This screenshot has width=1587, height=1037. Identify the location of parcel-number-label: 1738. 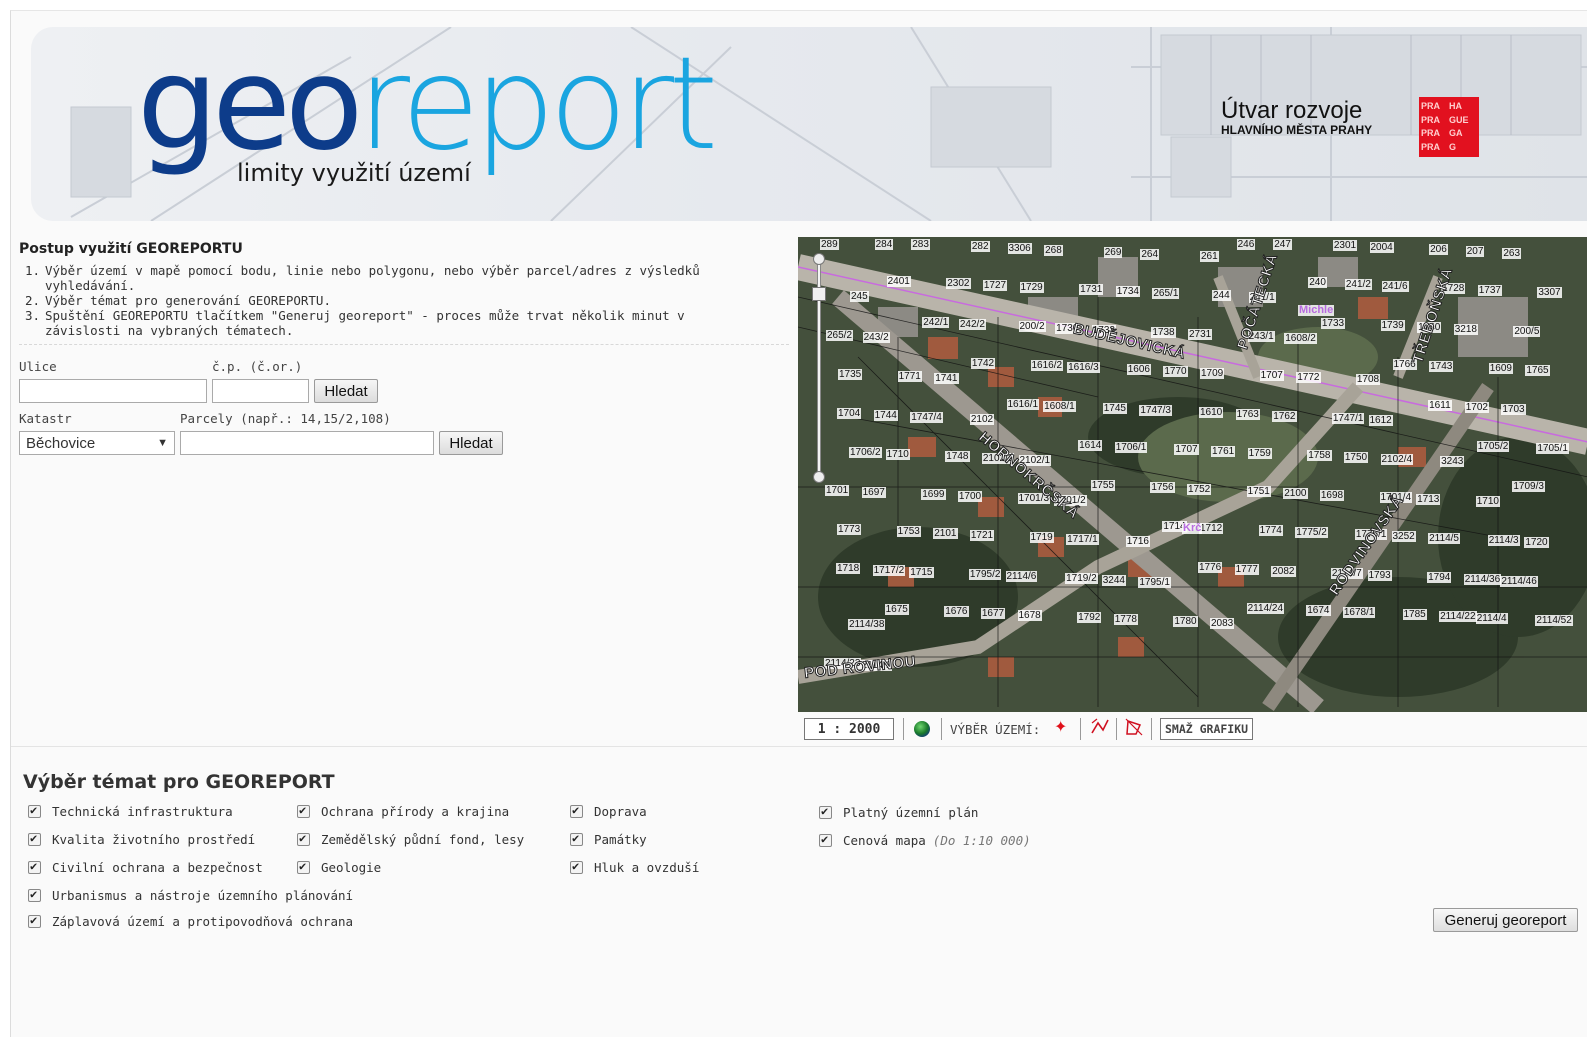
(1163, 332).